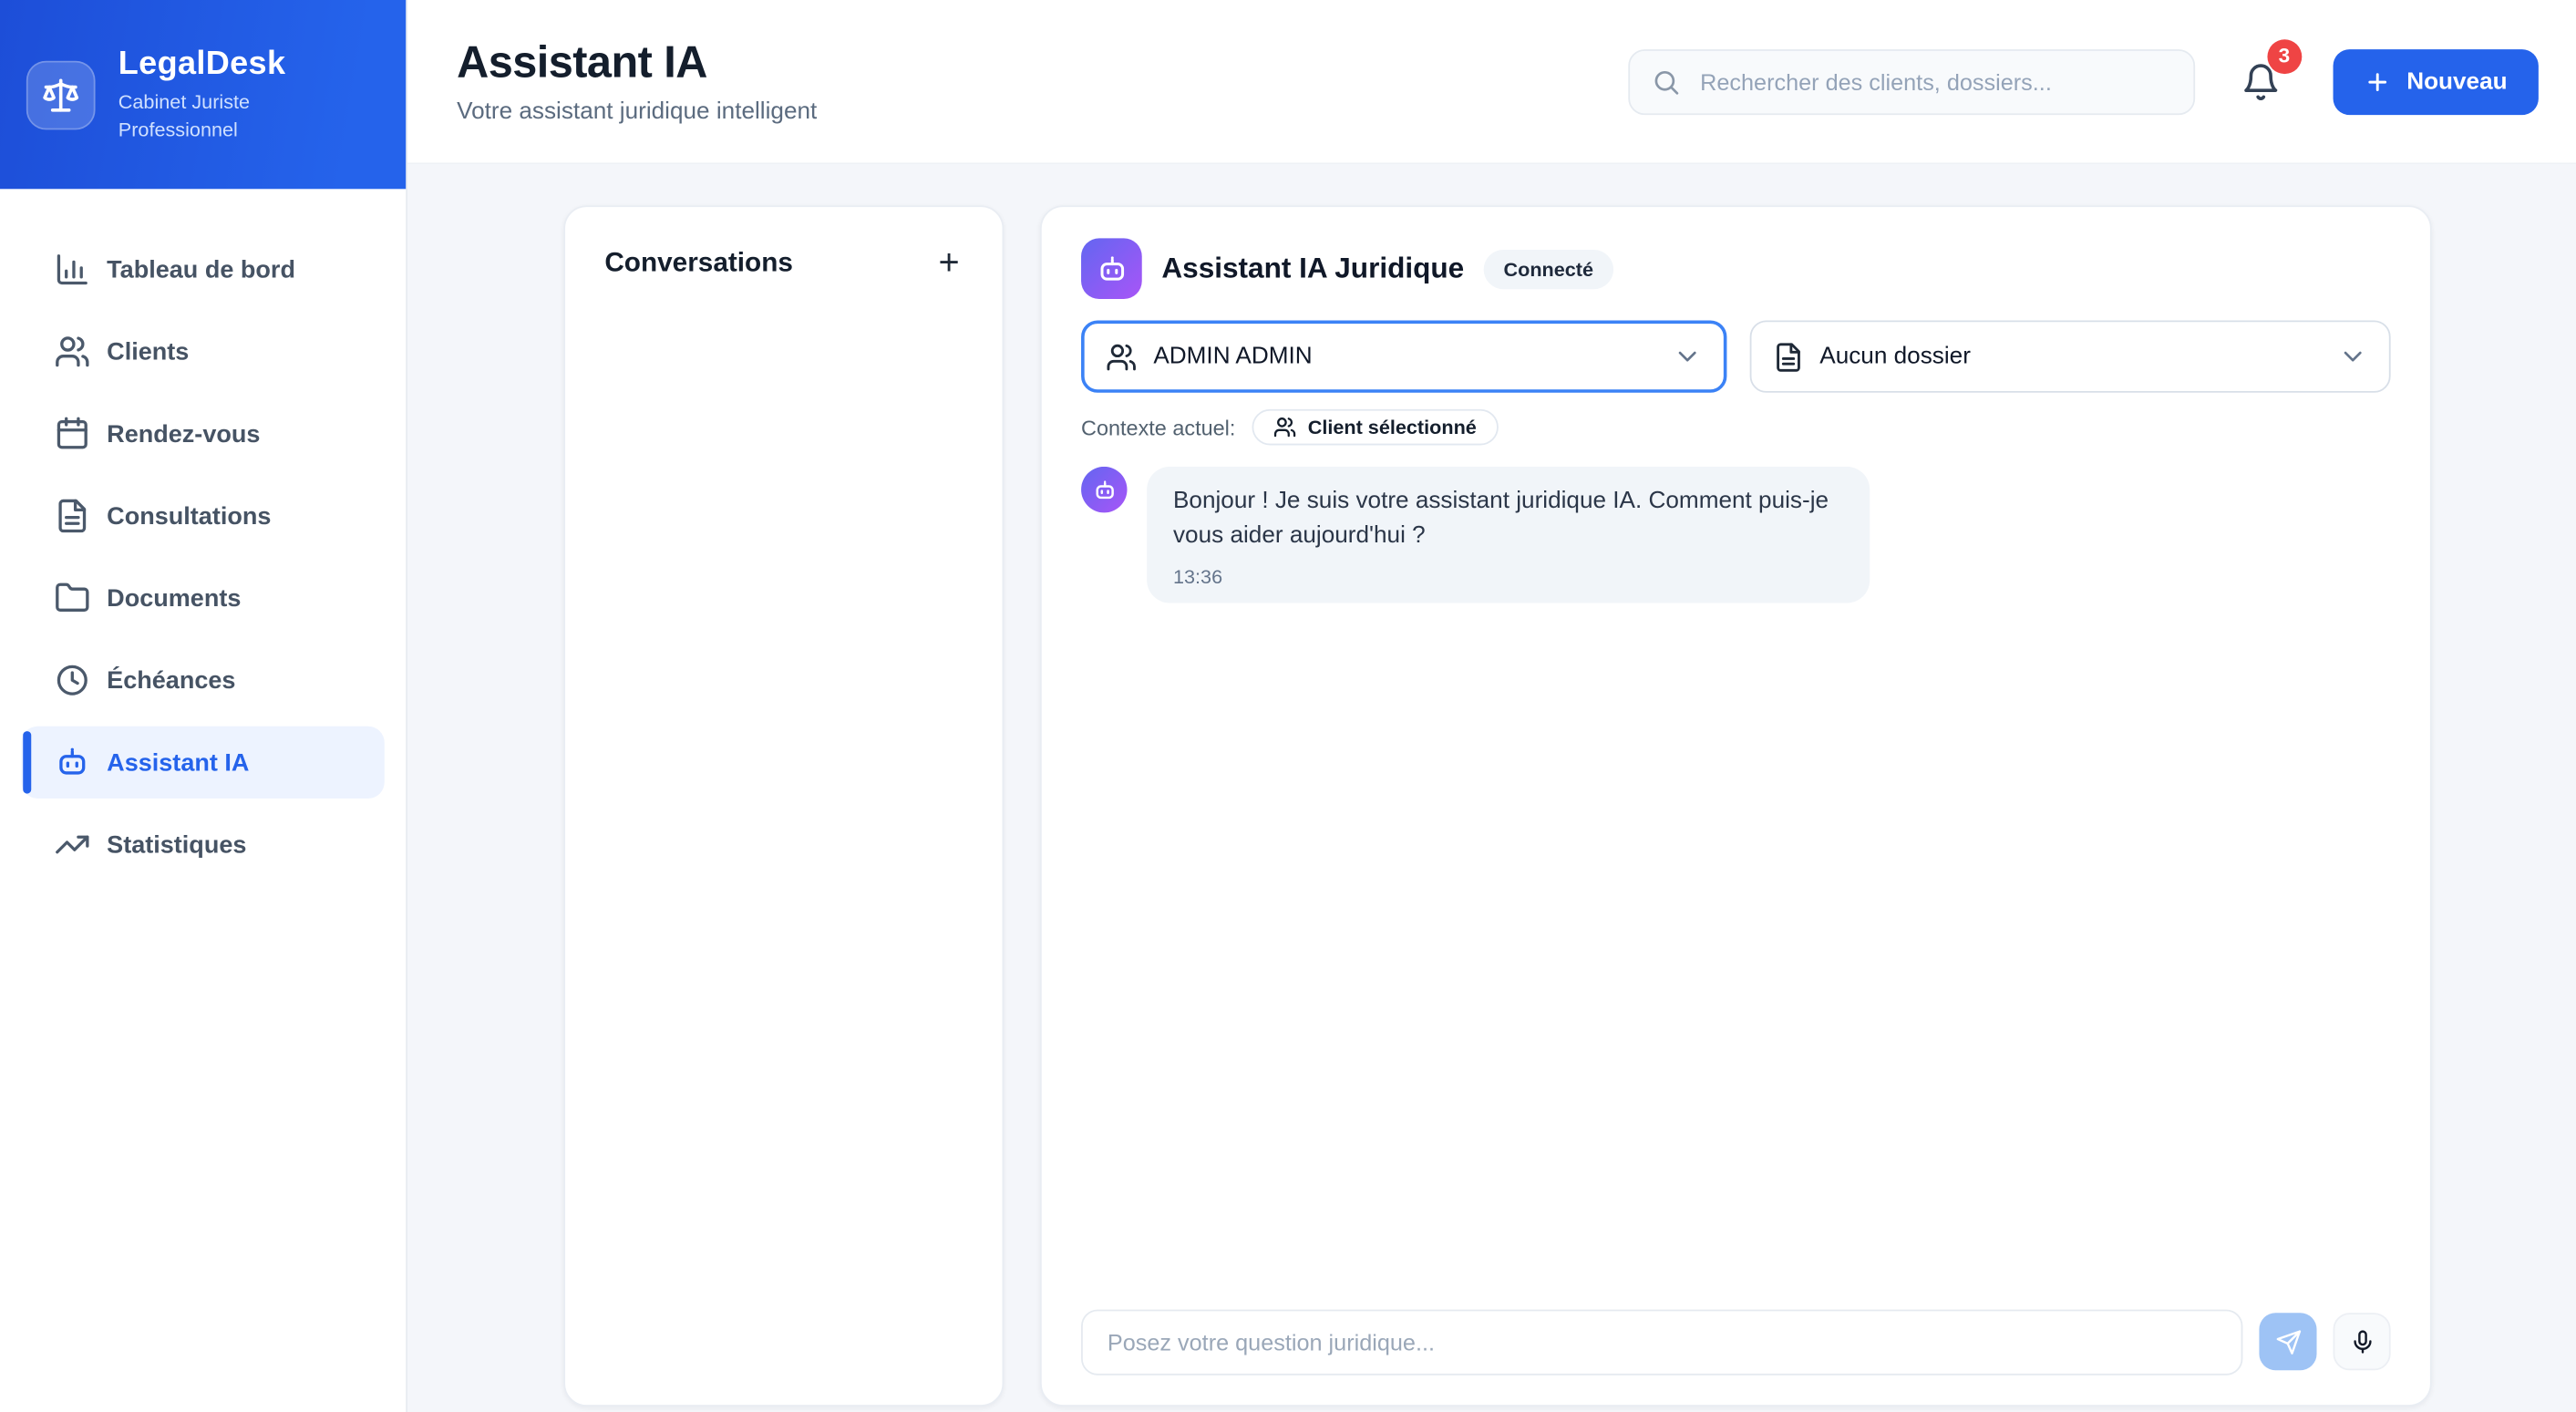 The height and width of the screenshot is (1412, 2576). I want to click on clock-icon, so click(72, 680).